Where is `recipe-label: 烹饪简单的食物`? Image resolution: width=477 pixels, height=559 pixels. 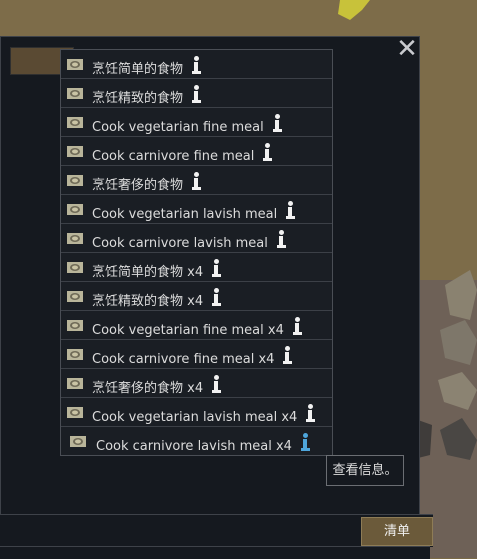 recipe-label: 烹饪简单的食物 is located at coordinates (138, 69).